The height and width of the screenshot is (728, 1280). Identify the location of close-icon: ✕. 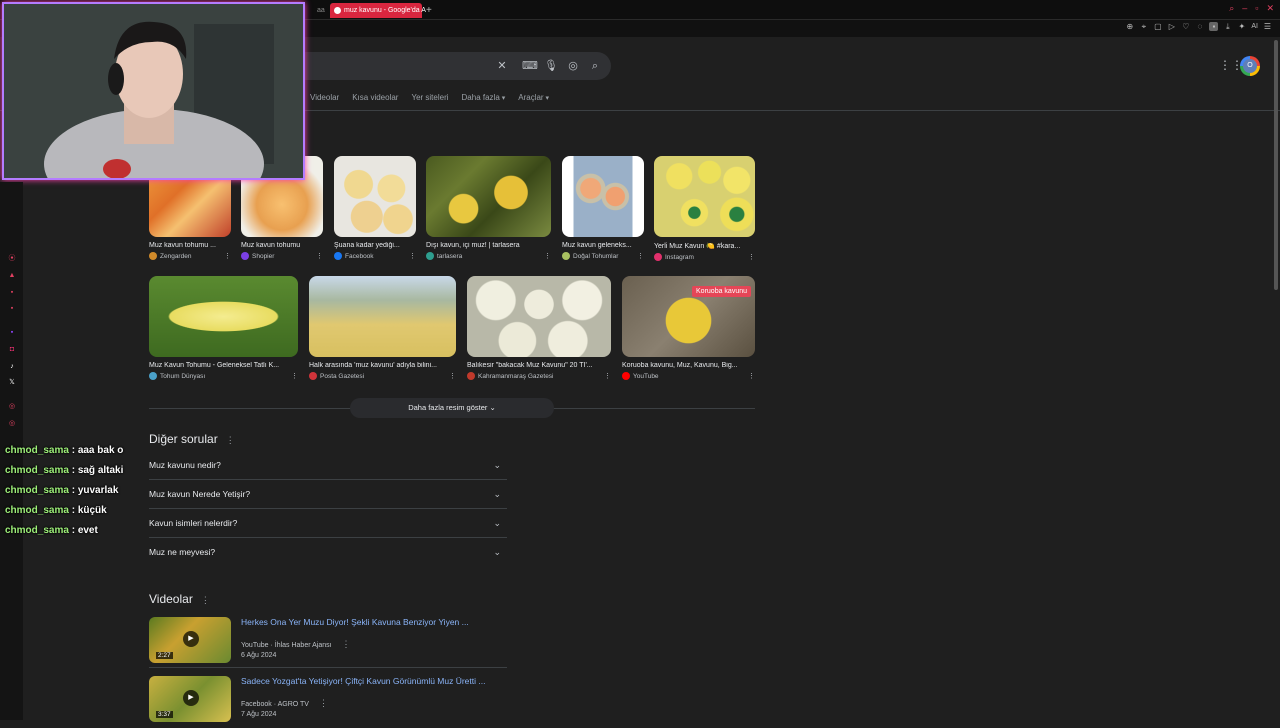
(1270, 8).